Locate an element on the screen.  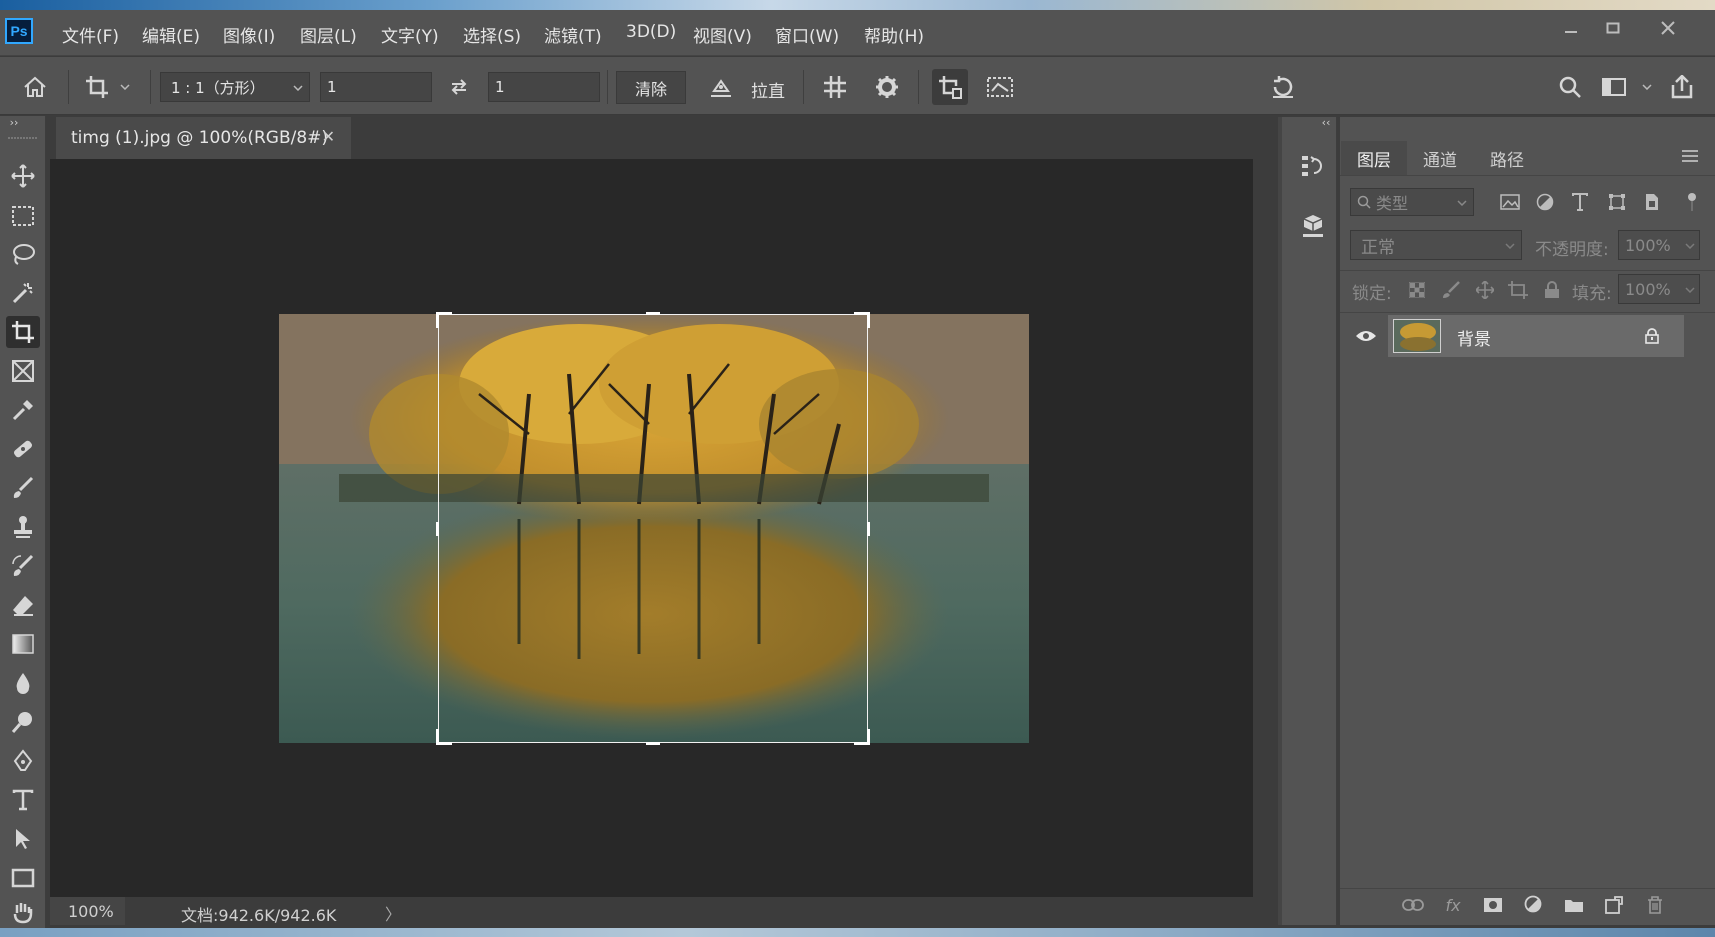
lasso-icon is located at coordinates (23, 254).